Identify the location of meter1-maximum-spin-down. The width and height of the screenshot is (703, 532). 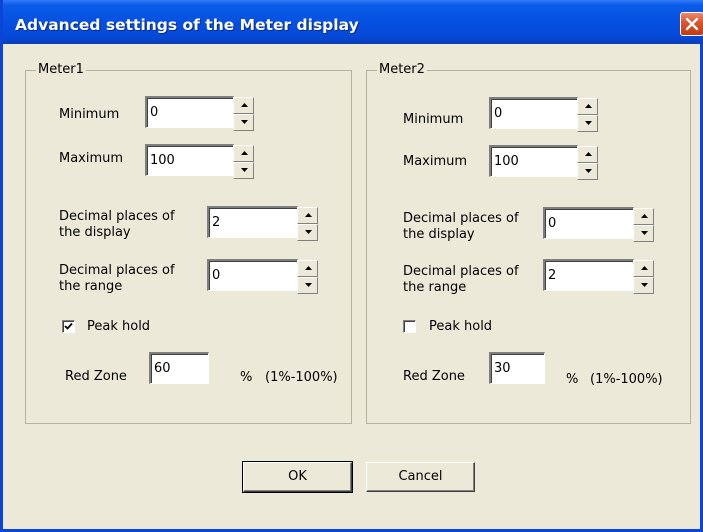
(243, 170).